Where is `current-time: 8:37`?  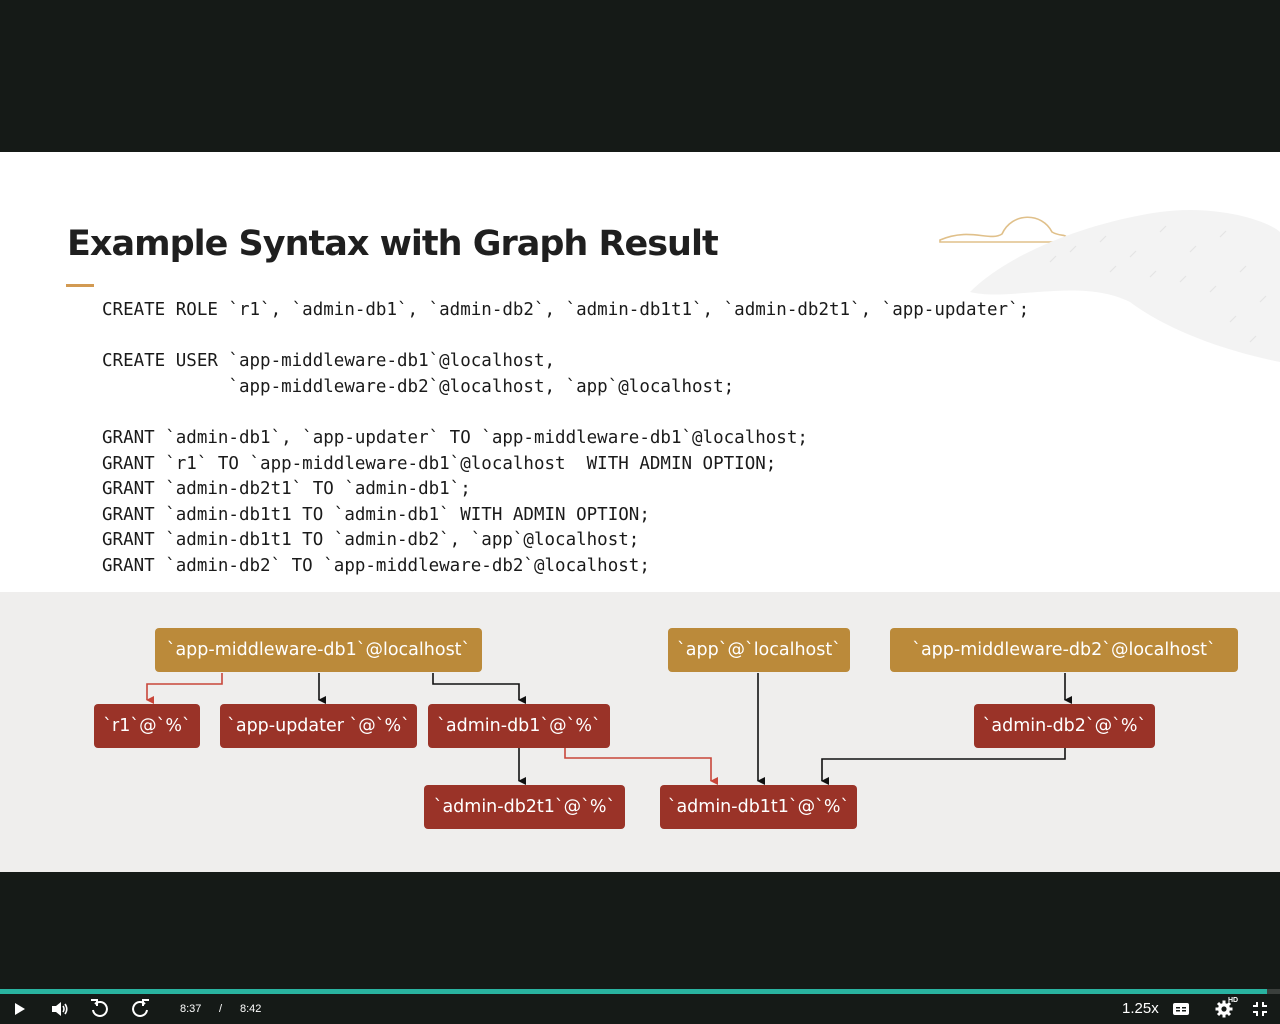 current-time: 8:37 is located at coordinates (191, 1009).